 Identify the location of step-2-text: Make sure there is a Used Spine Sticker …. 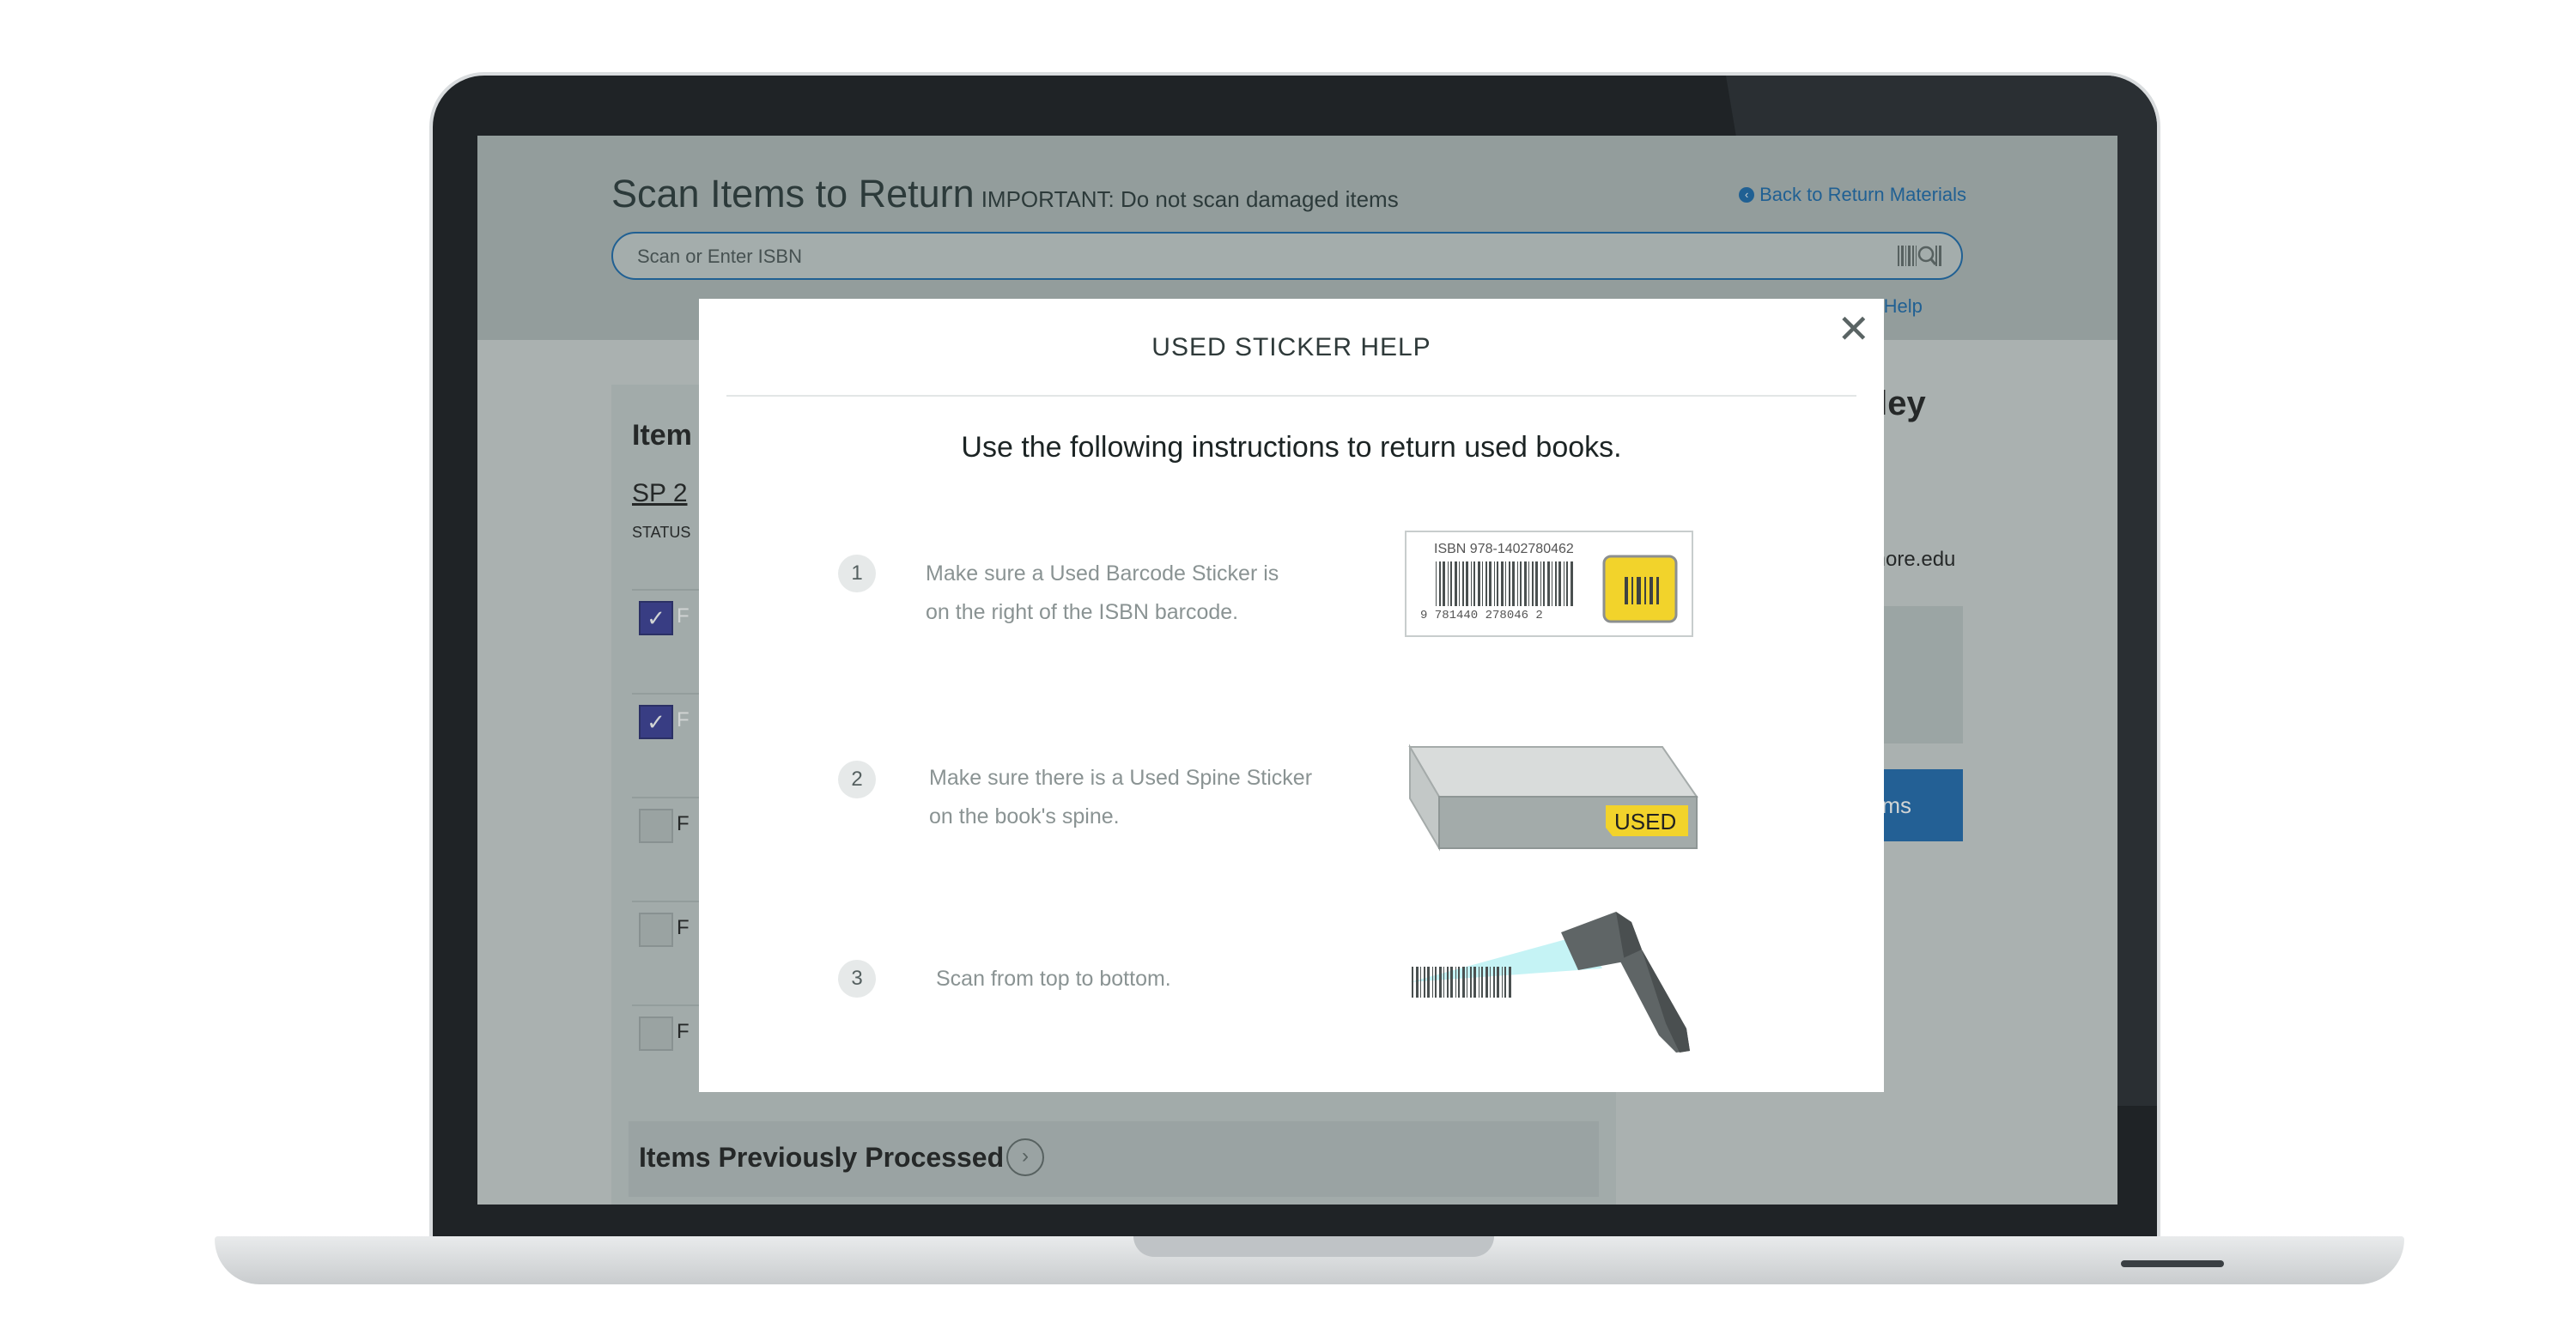
(1121, 797).